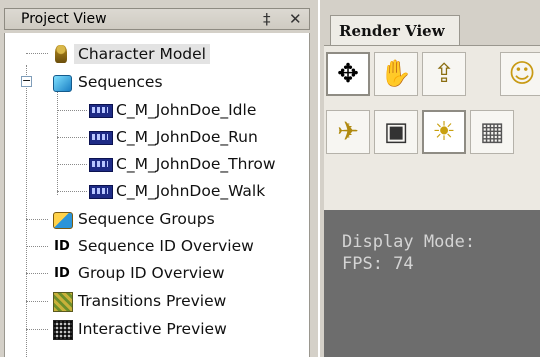  Describe the element at coordinates (26, 81) in the screenshot. I see `sequences-collapse-toggle: −` at that location.